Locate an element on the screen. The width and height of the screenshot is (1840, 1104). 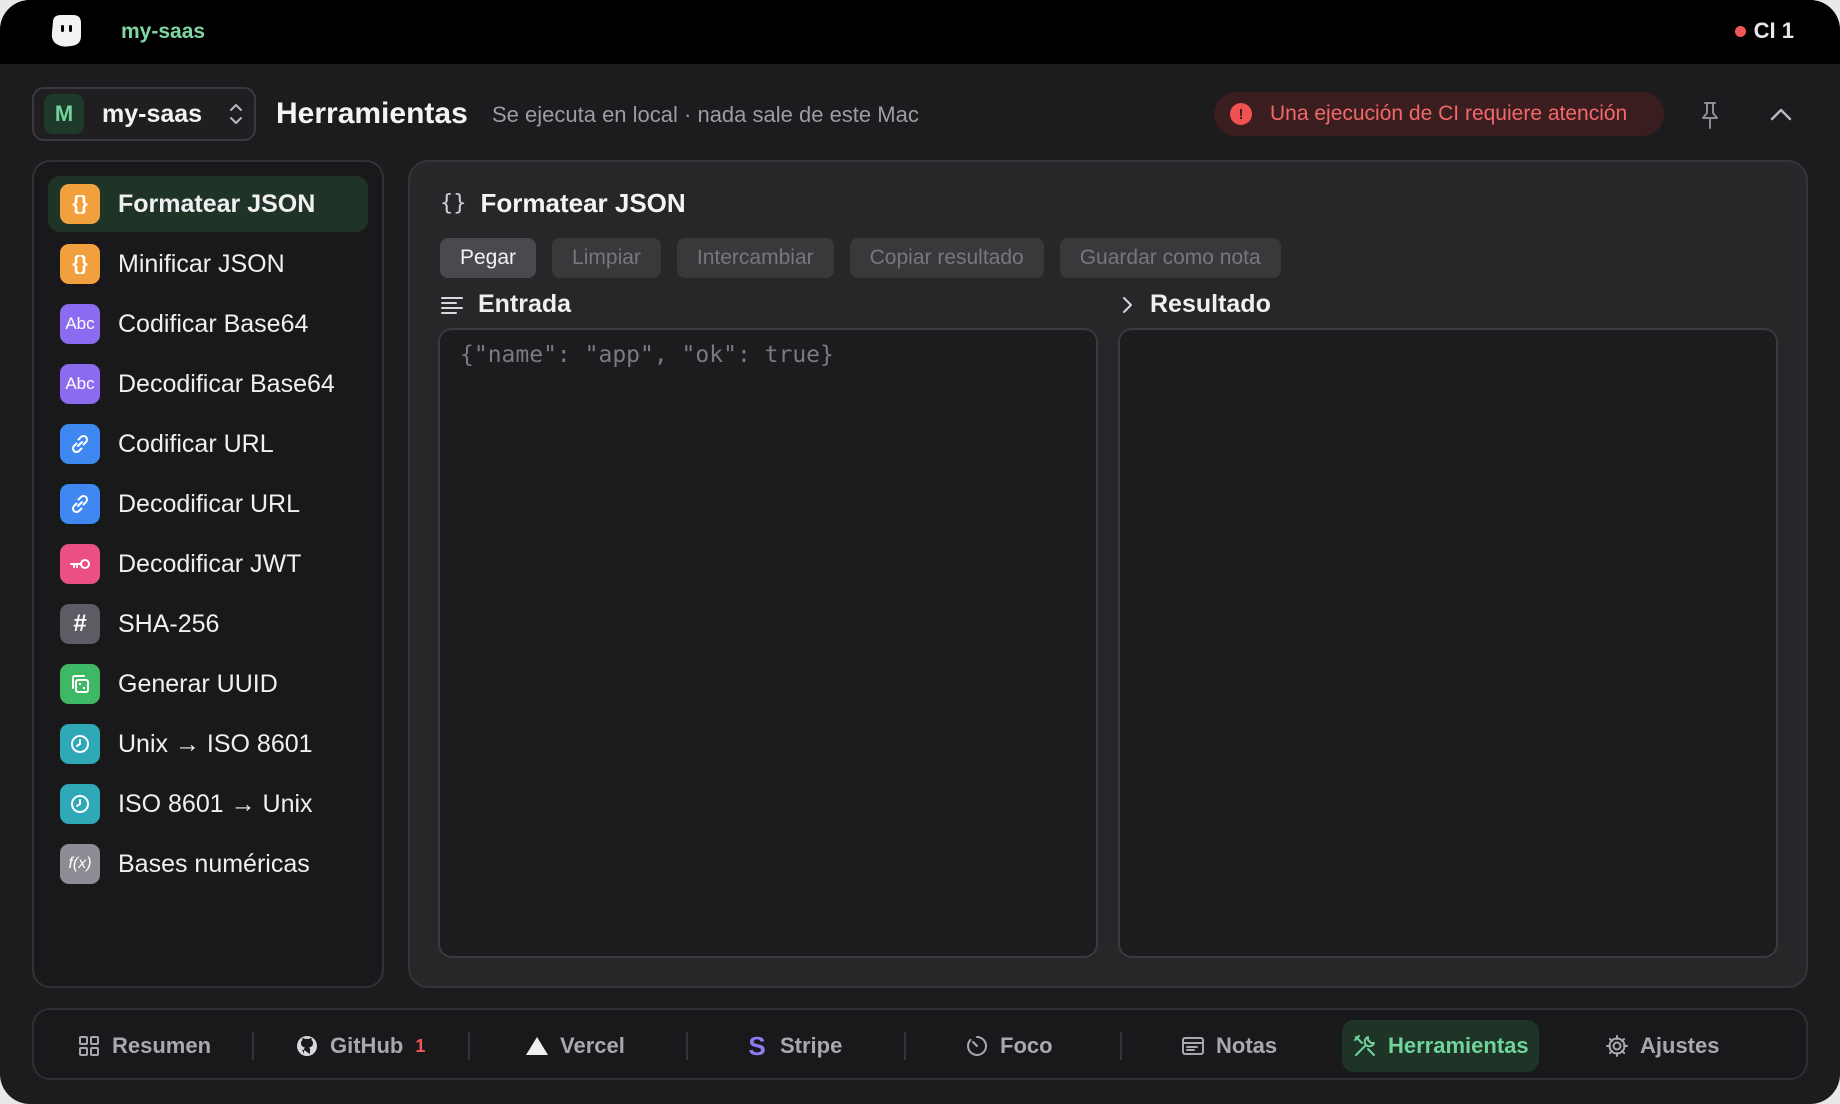
input-label-text: Entrada is located at coordinates (525, 304).